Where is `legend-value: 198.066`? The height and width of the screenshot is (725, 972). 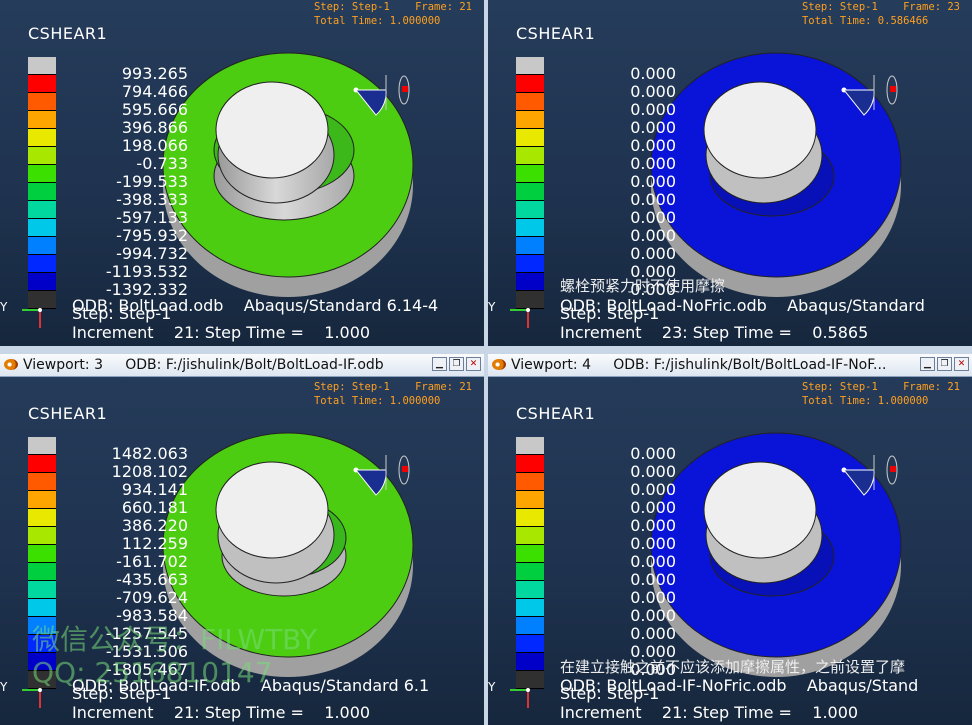
legend-value: 198.066 is located at coordinates (154, 145).